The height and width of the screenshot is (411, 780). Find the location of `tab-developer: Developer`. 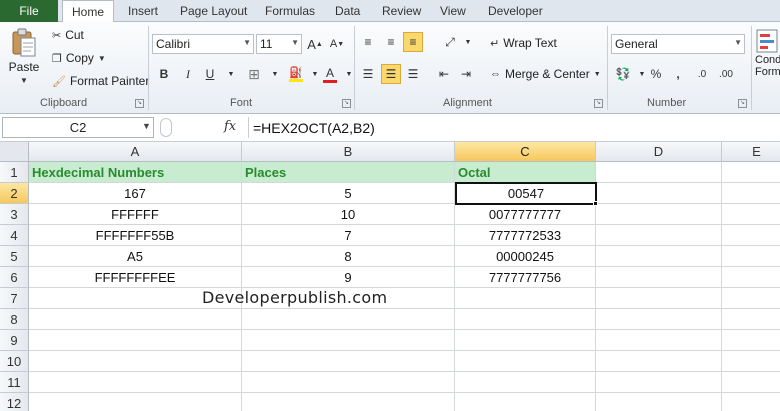

tab-developer: Developer is located at coordinates (515, 11).